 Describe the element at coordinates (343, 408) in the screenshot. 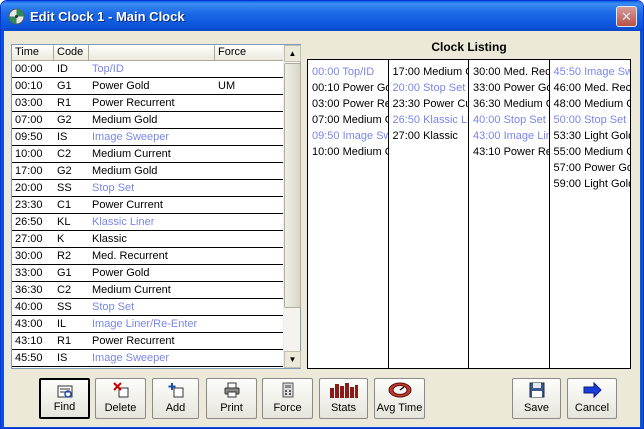

I see `stats-label: Stats` at that location.